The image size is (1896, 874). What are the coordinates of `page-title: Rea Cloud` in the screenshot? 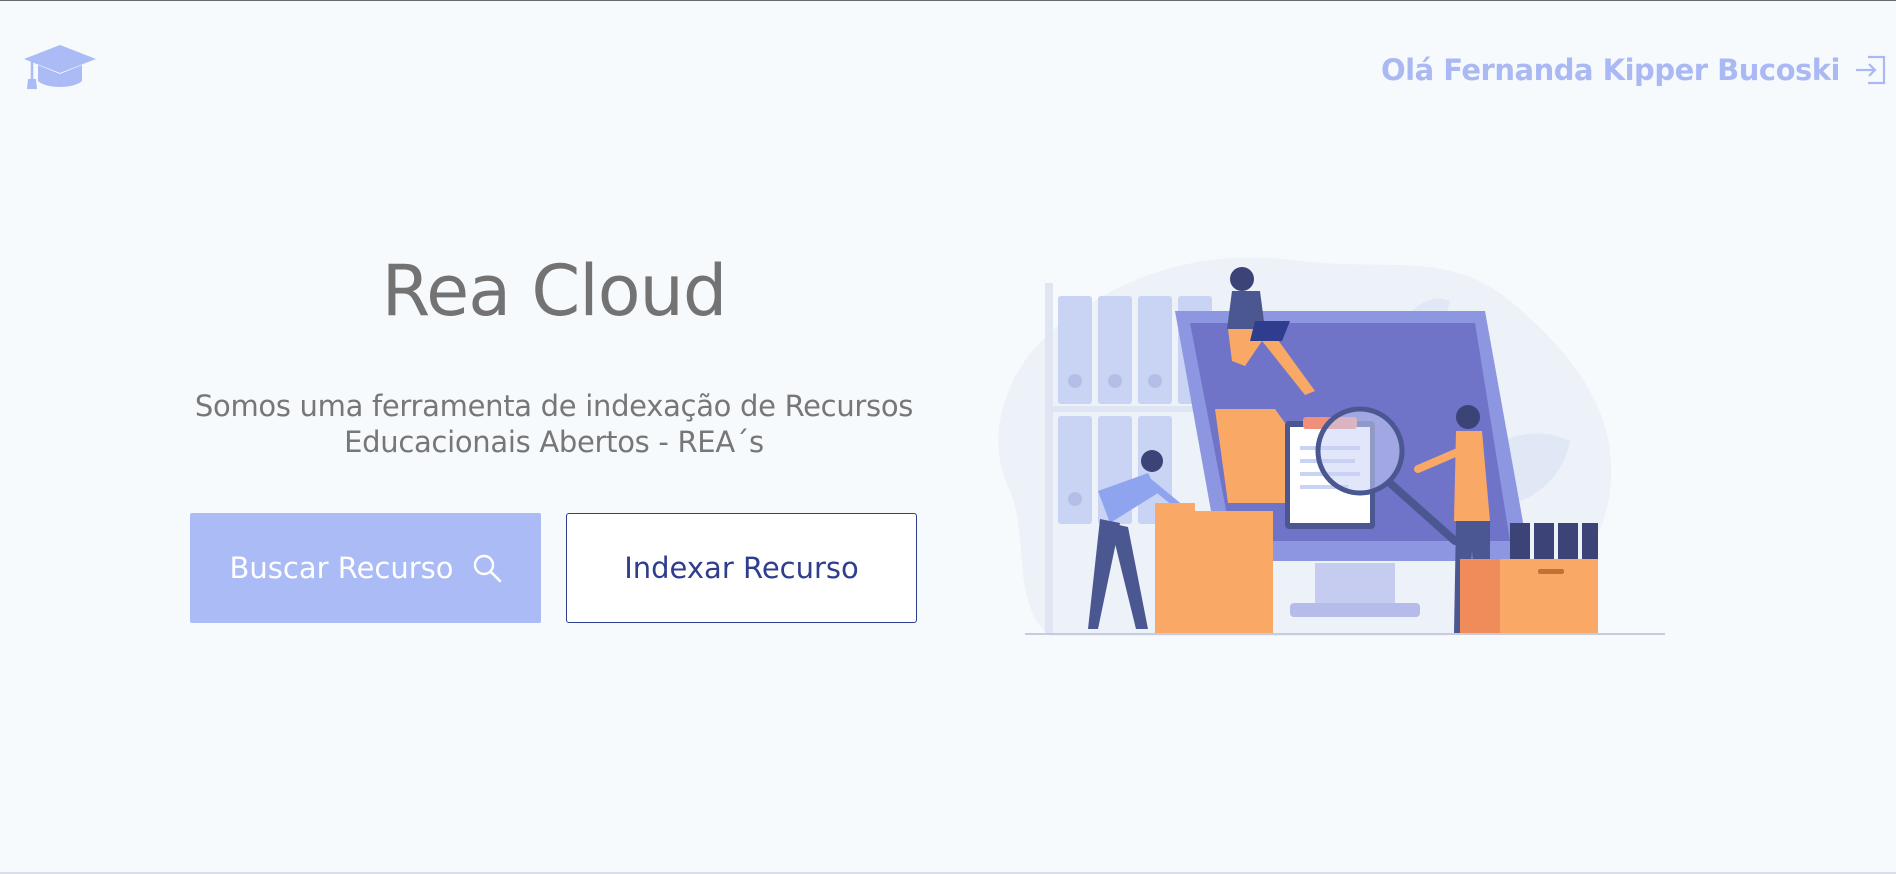 It's located at (554, 291).